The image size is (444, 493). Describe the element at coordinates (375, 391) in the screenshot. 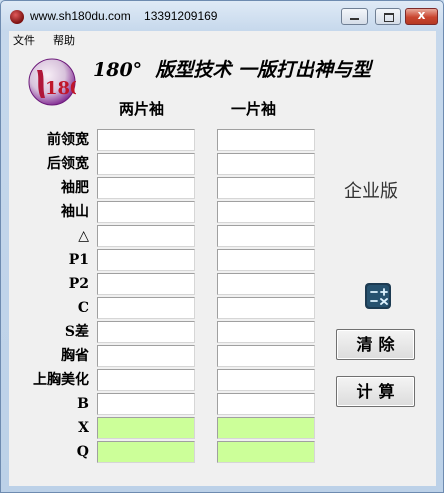

I see `compute-button: 计算` at that location.